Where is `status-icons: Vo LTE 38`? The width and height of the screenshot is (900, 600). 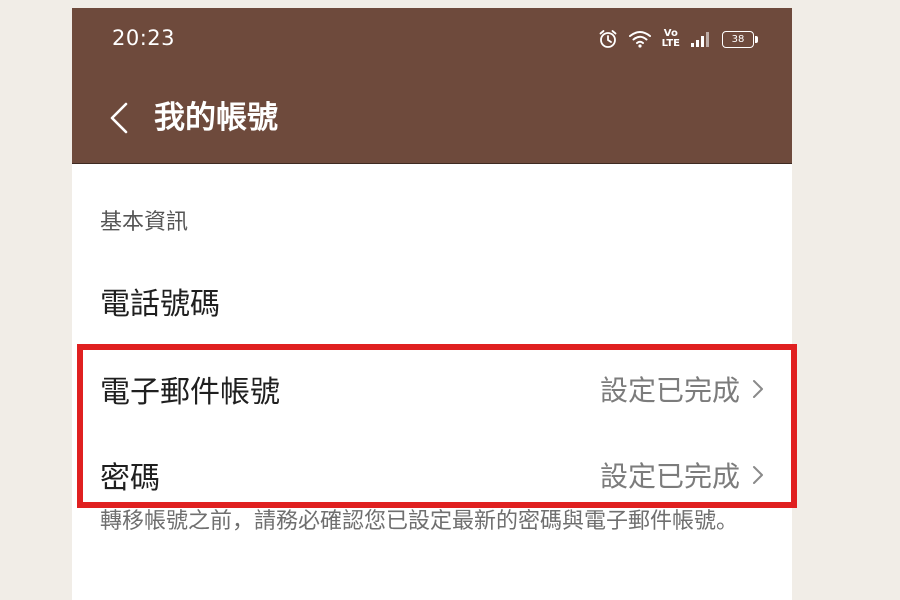
status-icons: Vo LTE 38 is located at coordinates (678, 39).